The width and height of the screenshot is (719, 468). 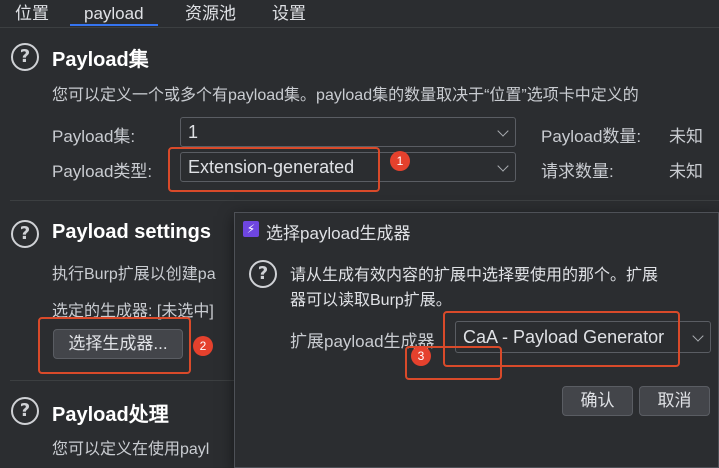 What do you see at coordinates (289, 14) in the screenshot?
I see `tab-settings: 设置` at bounding box center [289, 14].